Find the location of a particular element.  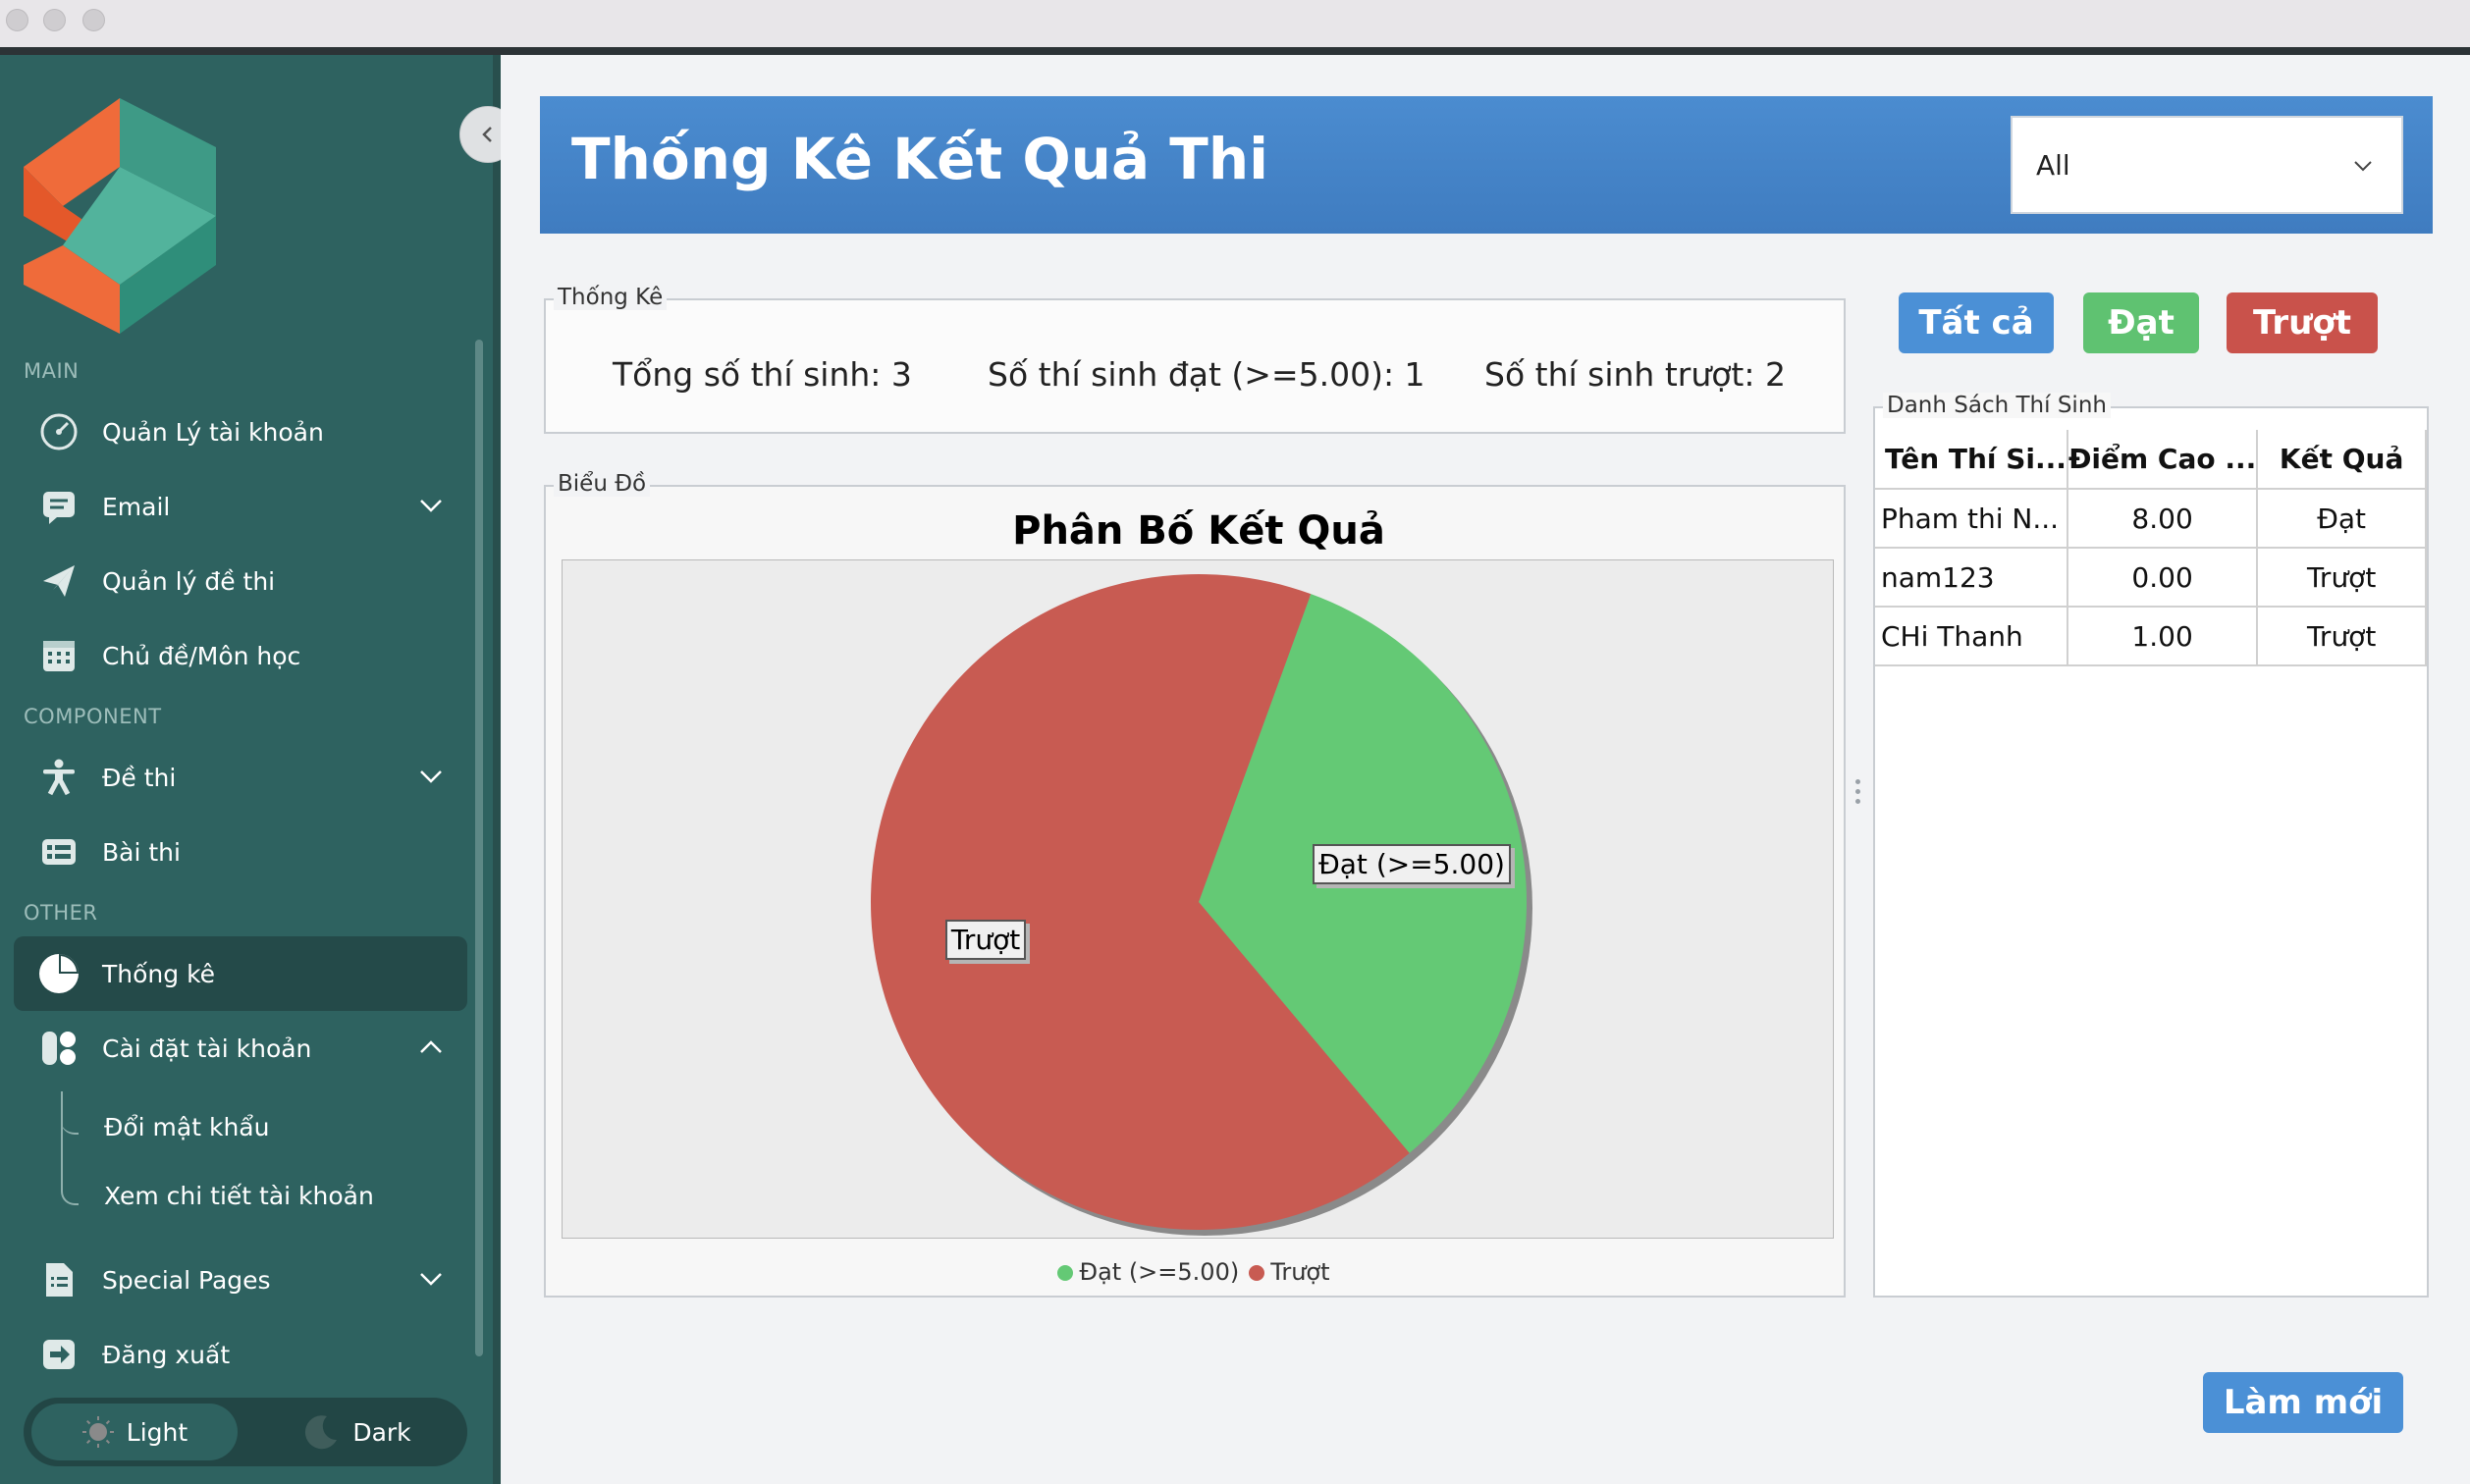

chart-legend-item-0: Đạt (>=5.00) is located at coordinates (1148, 1272).